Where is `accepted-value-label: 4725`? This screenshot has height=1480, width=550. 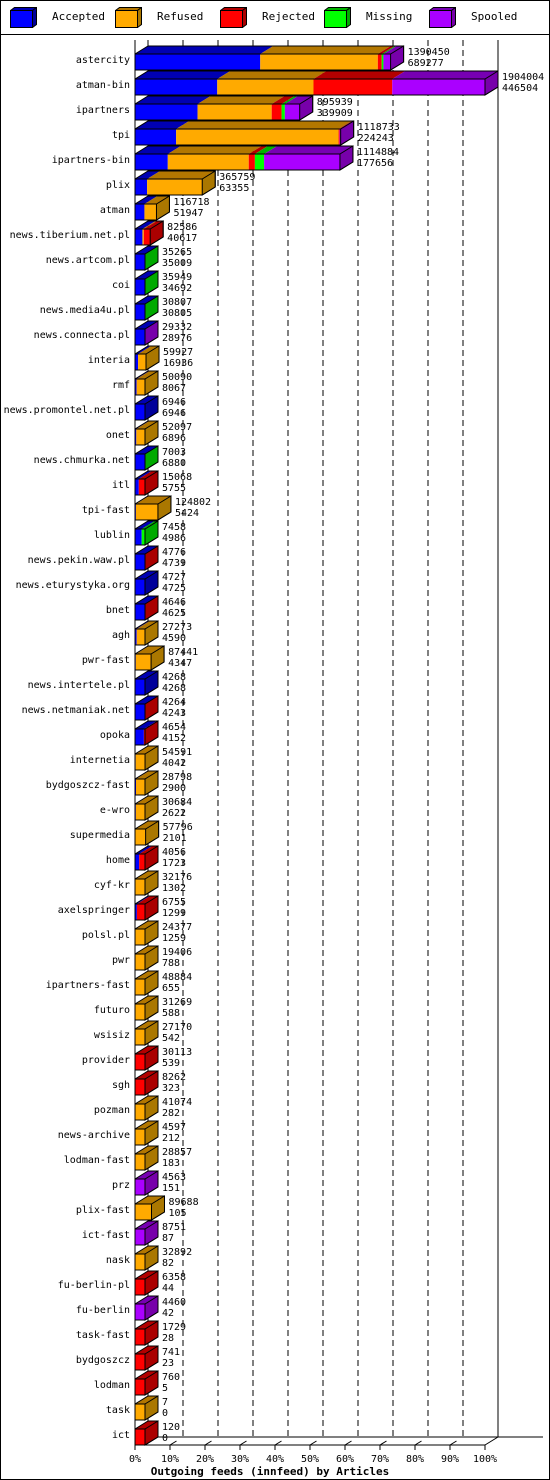
accepted-value-label: 4725 is located at coordinates (174, 588).